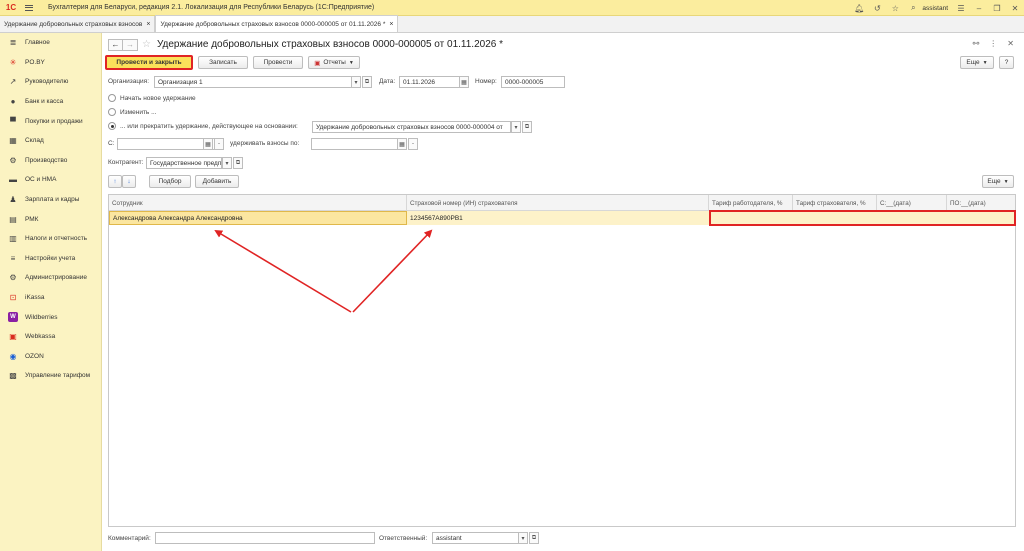  What do you see at coordinates (998, 181) in the screenshot?
I see `table-more-button: Еще ▼` at bounding box center [998, 181].